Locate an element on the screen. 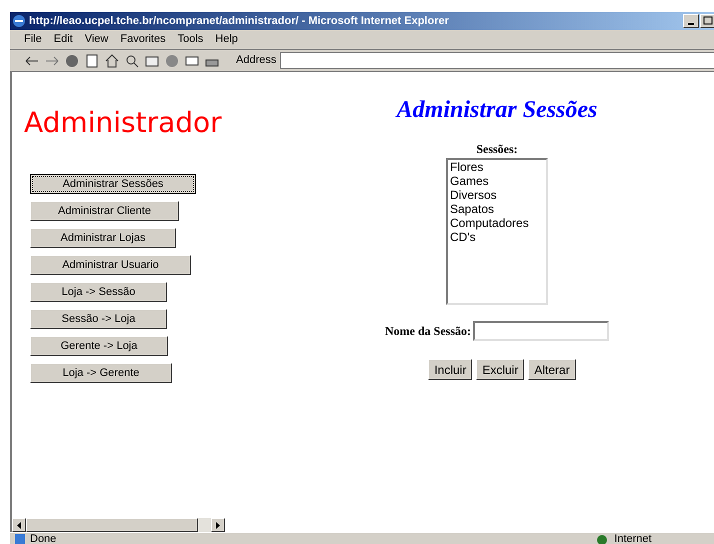  list-option: Flores is located at coordinates (497, 167).